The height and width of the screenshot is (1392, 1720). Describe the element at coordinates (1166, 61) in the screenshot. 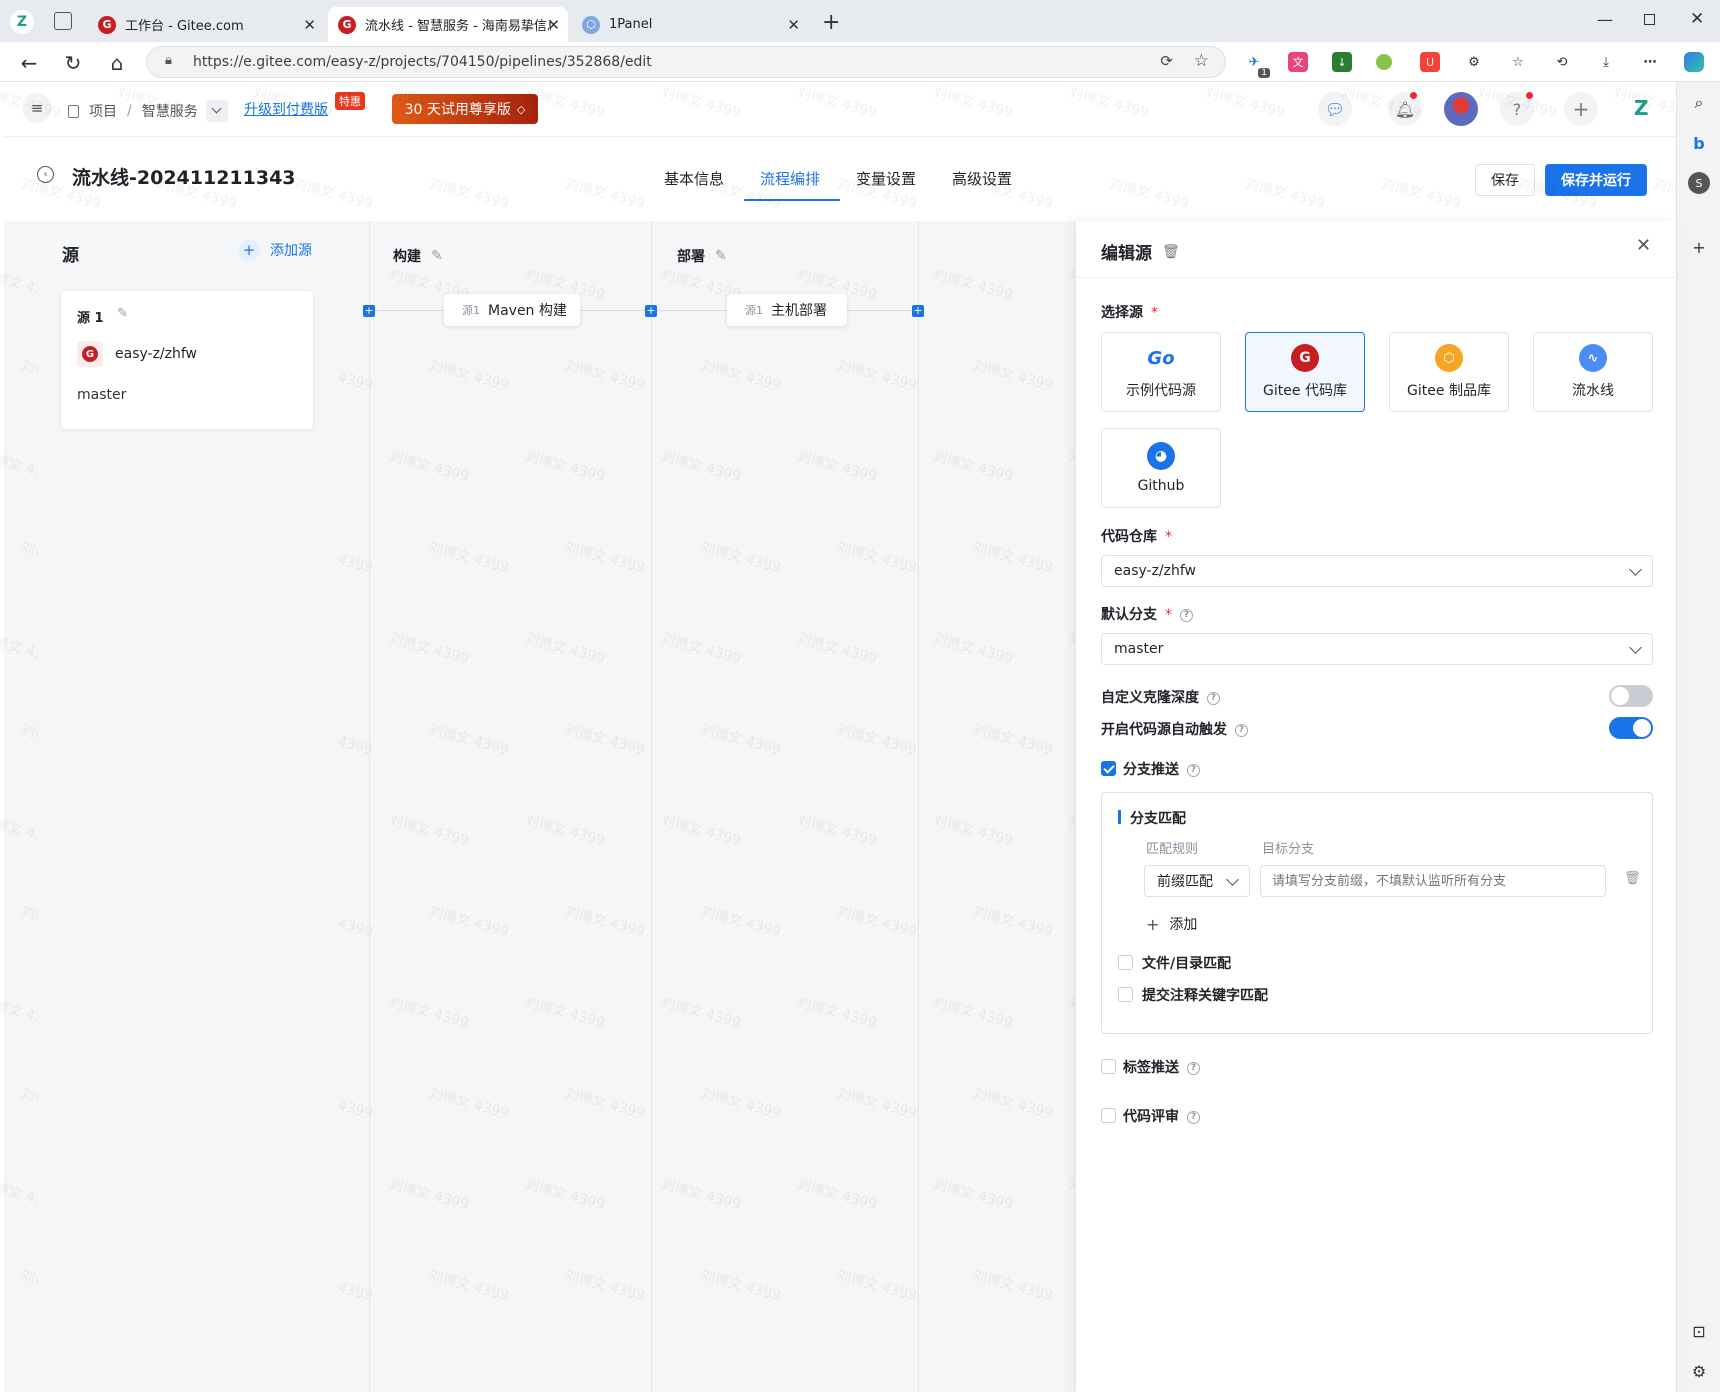

I see `read-aloud-icon: ⟳` at that location.